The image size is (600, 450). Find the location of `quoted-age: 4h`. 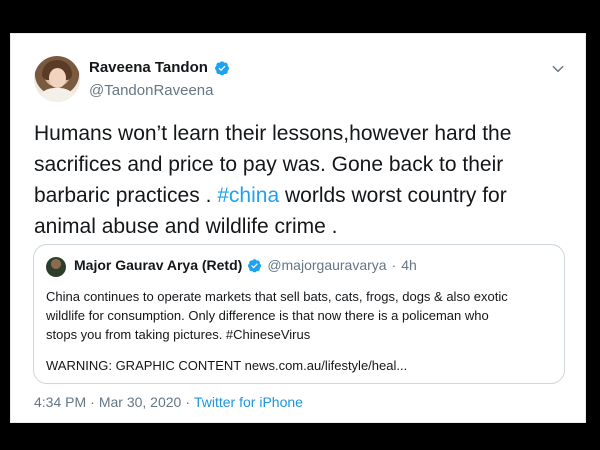

quoted-age: 4h is located at coordinates (409, 265).